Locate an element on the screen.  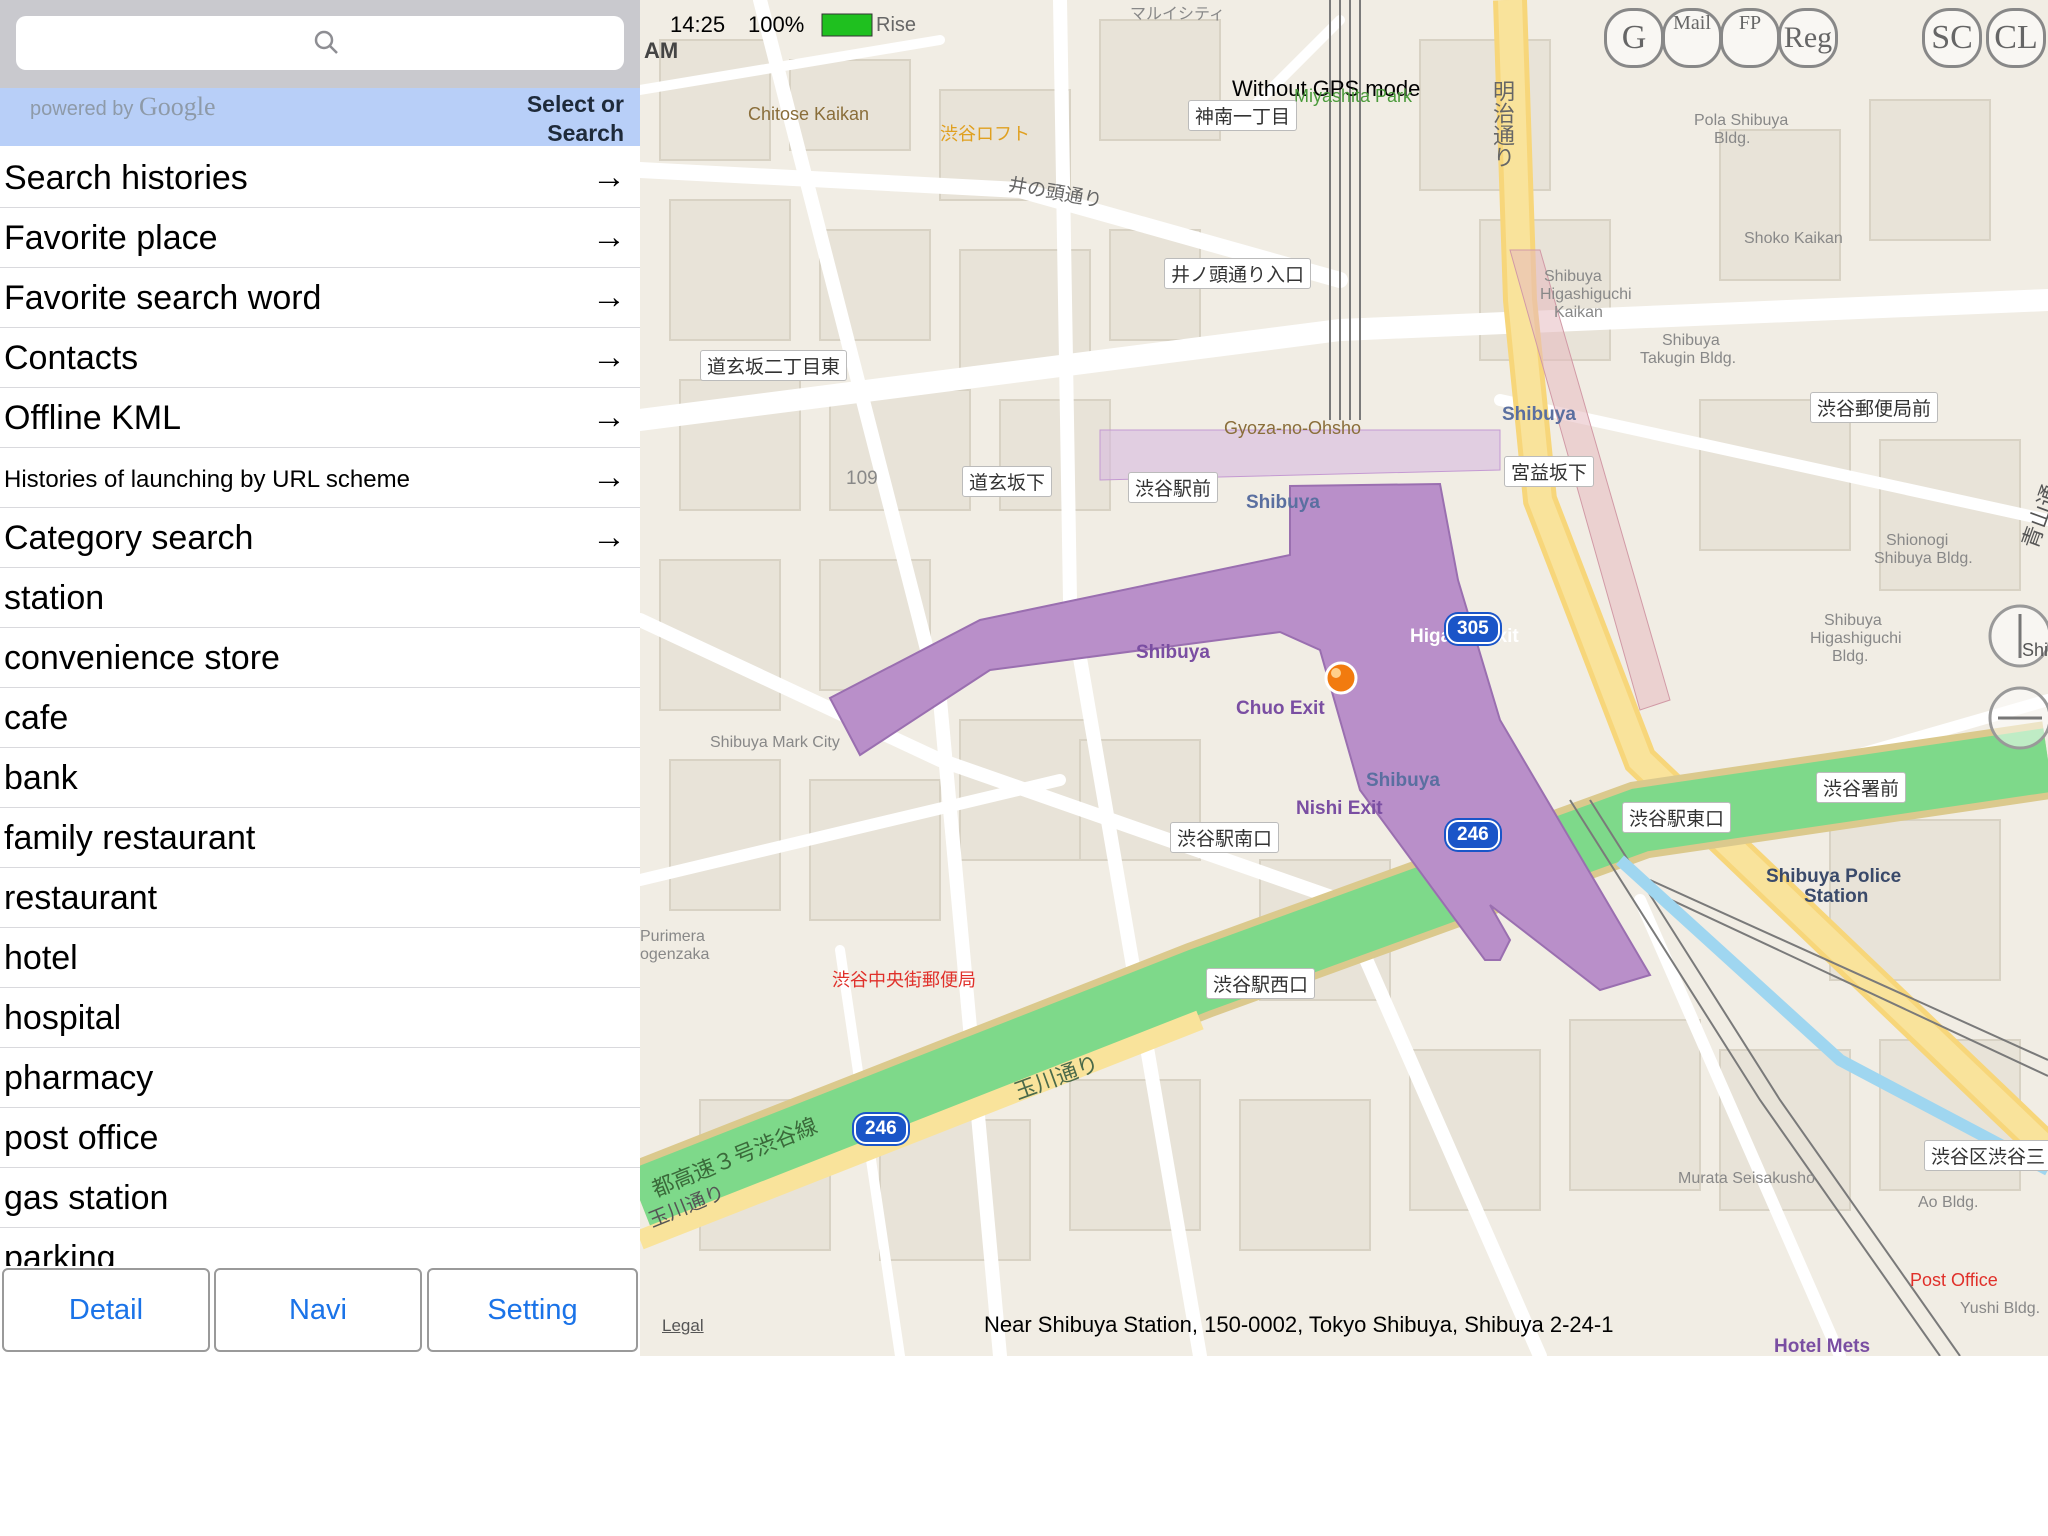
reg-button: Reg is located at coordinates (1808, 38).